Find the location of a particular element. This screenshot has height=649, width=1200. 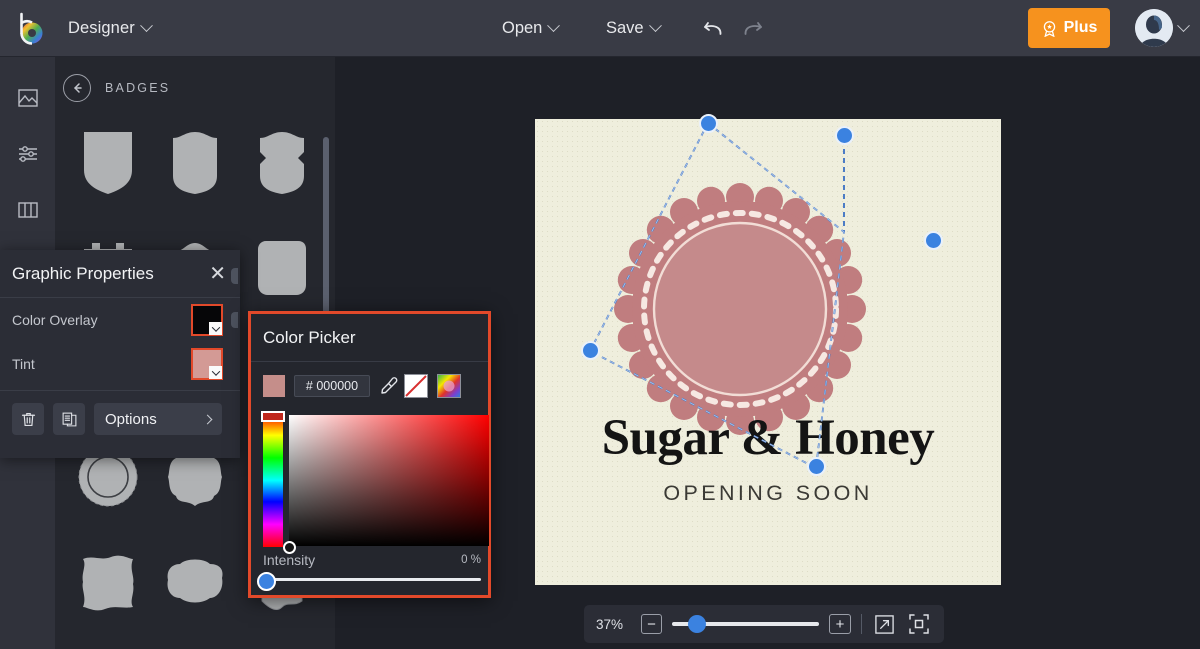

color-picker-panel: Color Picker # 000000 Intensity 0 % is located at coordinates (369, 454).